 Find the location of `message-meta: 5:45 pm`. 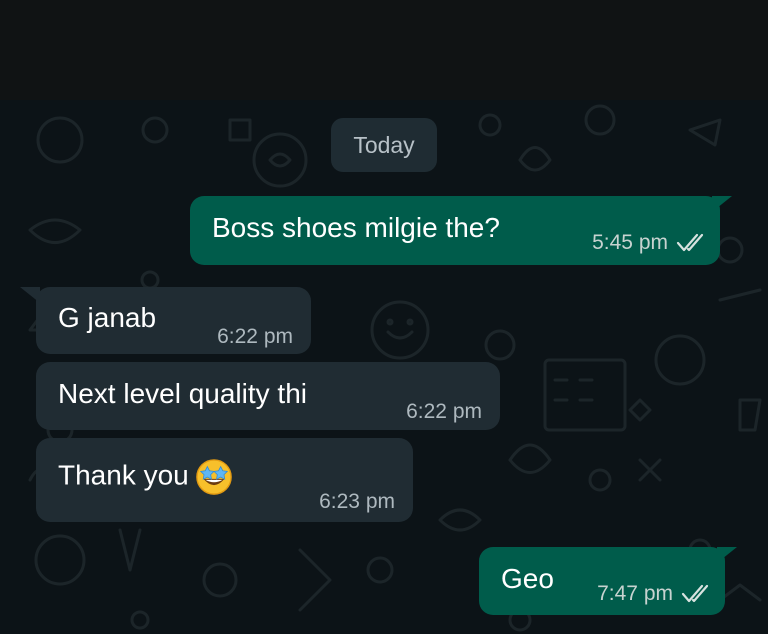

message-meta: 5:45 pm is located at coordinates (650, 243).